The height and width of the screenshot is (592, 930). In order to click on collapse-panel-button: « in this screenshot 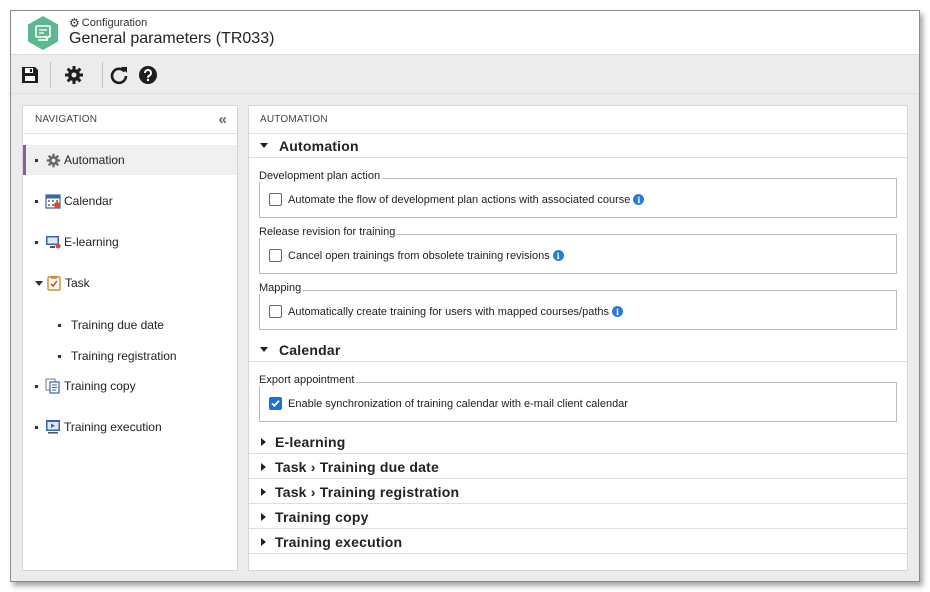, I will do `click(222, 120)`.